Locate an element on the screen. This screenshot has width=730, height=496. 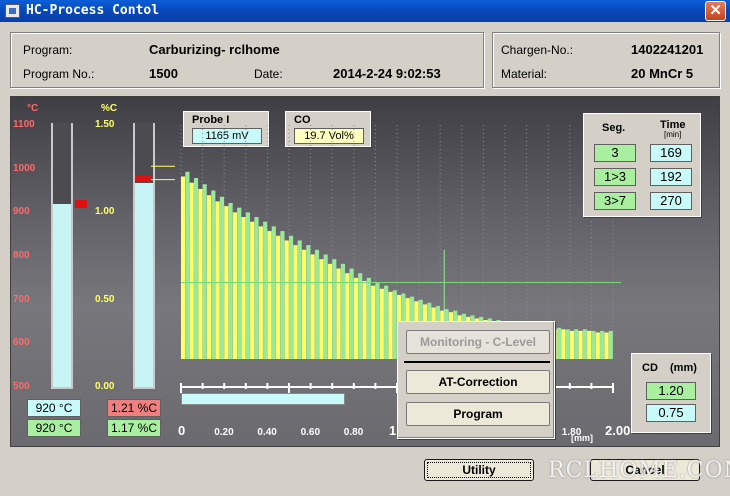
program-no-label: Program No.: is located at coordinates (59, 74).